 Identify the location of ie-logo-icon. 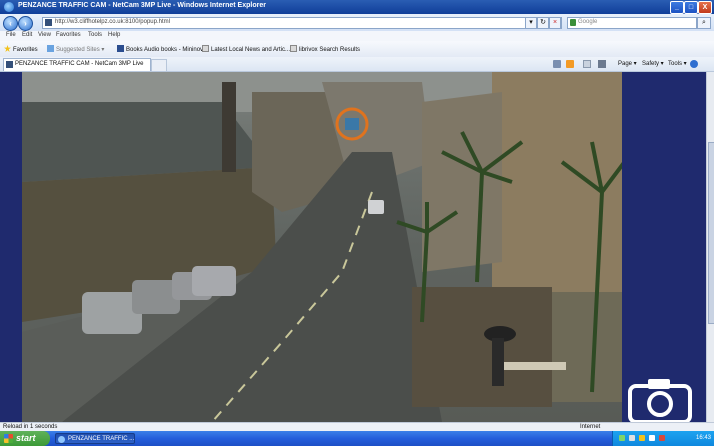
(9, 7).